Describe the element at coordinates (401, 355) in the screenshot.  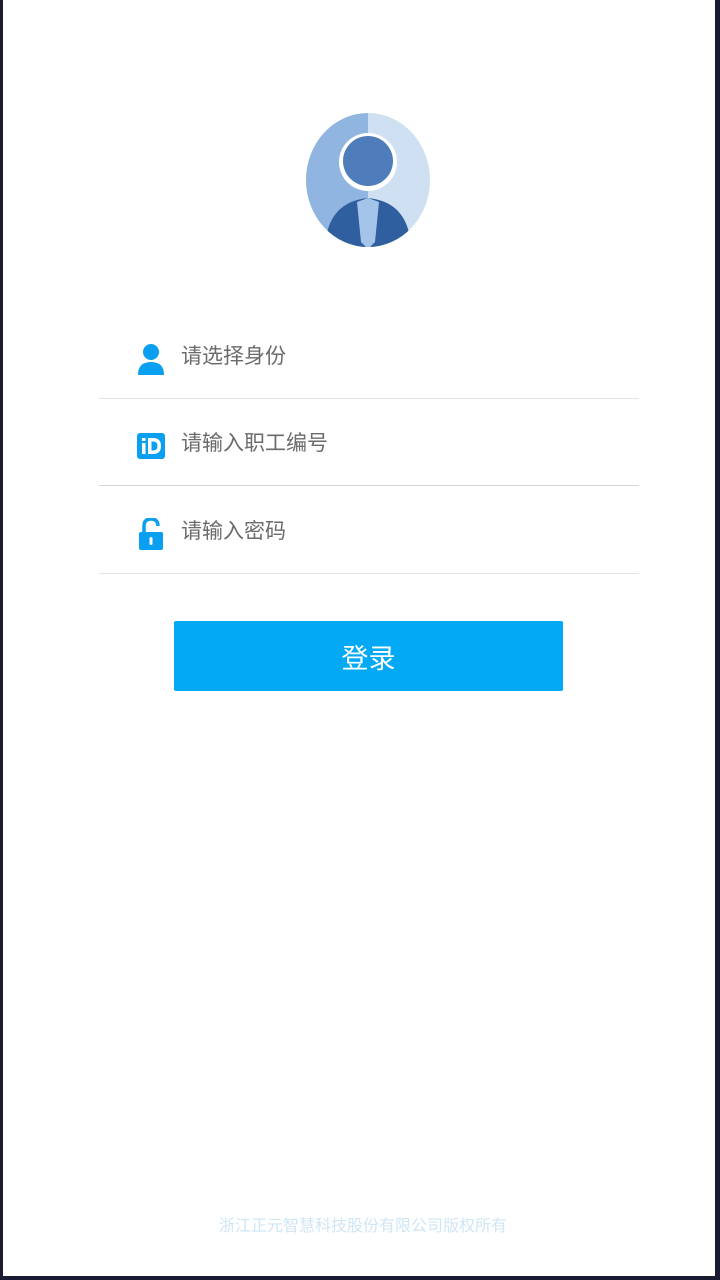
I see `identity-select` at that location.